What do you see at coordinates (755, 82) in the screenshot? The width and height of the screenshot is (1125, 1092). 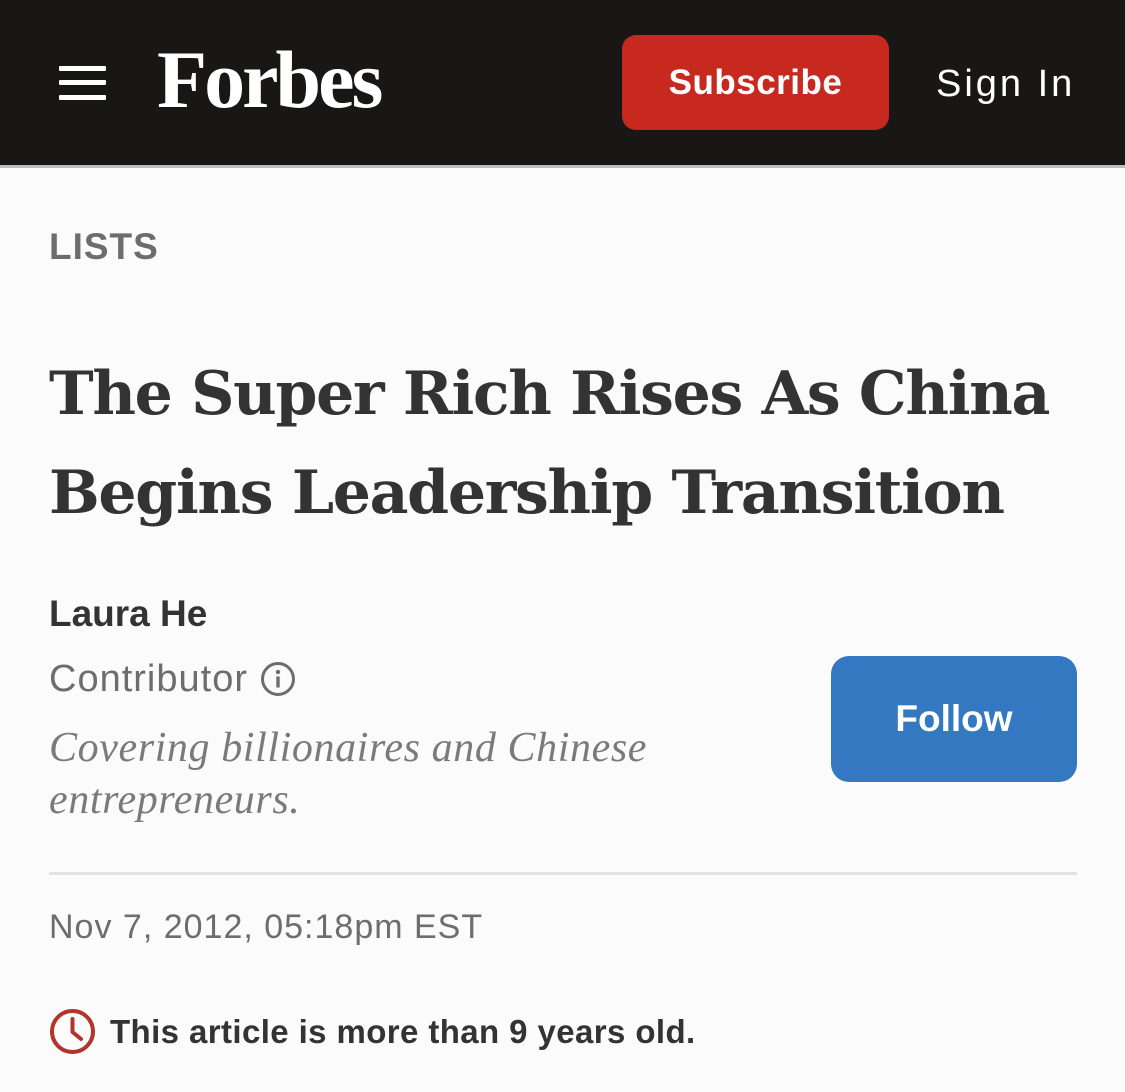 I see `subscribe-button: Subscribe` at bounding box center [755, 82].